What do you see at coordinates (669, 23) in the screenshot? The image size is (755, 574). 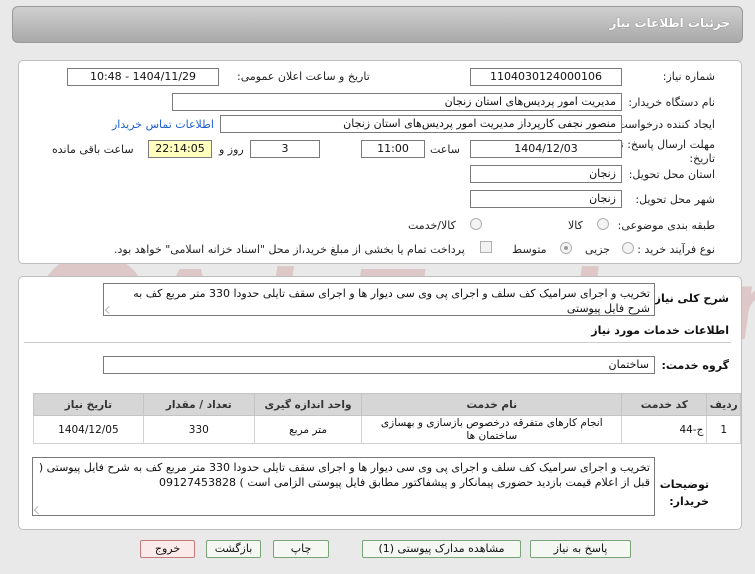 I see `window-title: جزئیات اطلاعات نیاز` at bounding box center [669, 23].